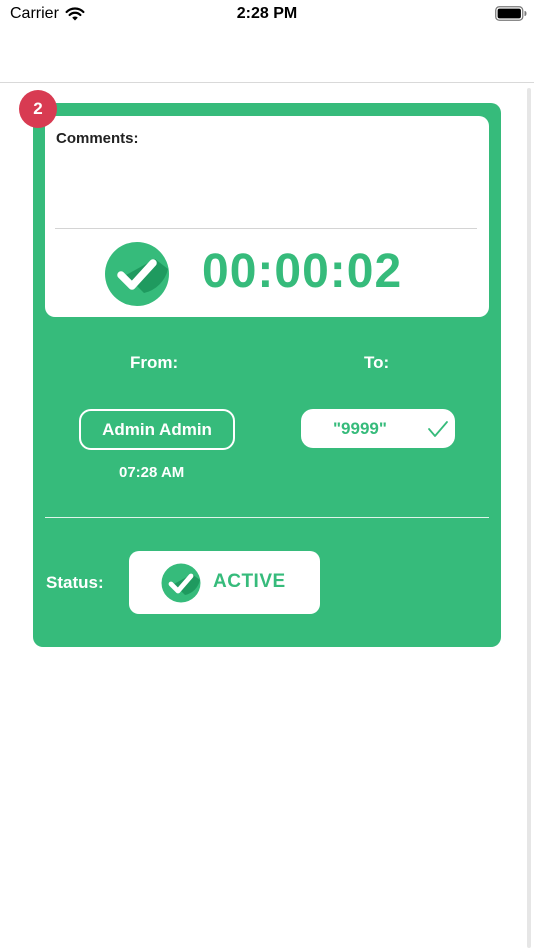 The height and width of the screenshot is (950, 534). I want to click on status-bar: Carrier 2:28 PM, so click(267, 15).